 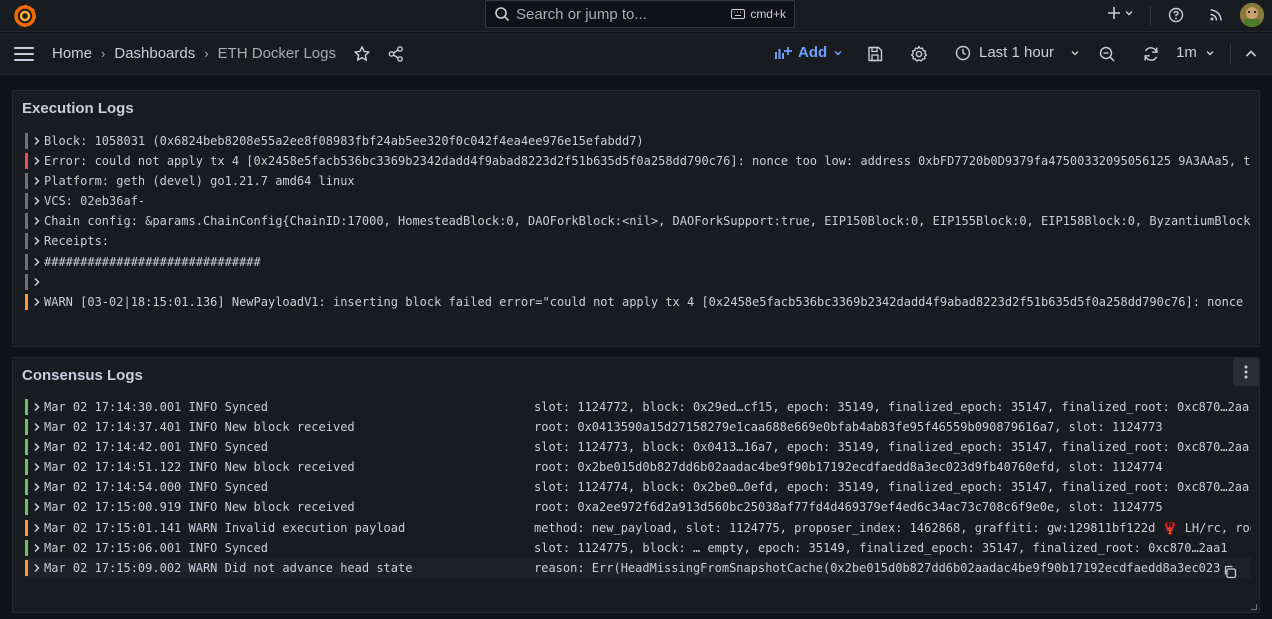 What do you see at coordinates (1230, 54) in the screenshot?
I see `divider` at bounding box center [1230, 54].